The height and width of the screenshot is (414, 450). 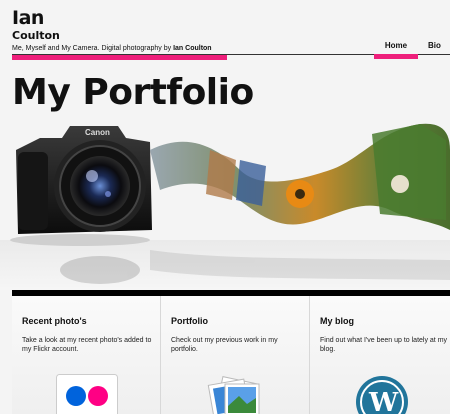 I want to click on wordpress-icon: W, so click(x=382, y=394).